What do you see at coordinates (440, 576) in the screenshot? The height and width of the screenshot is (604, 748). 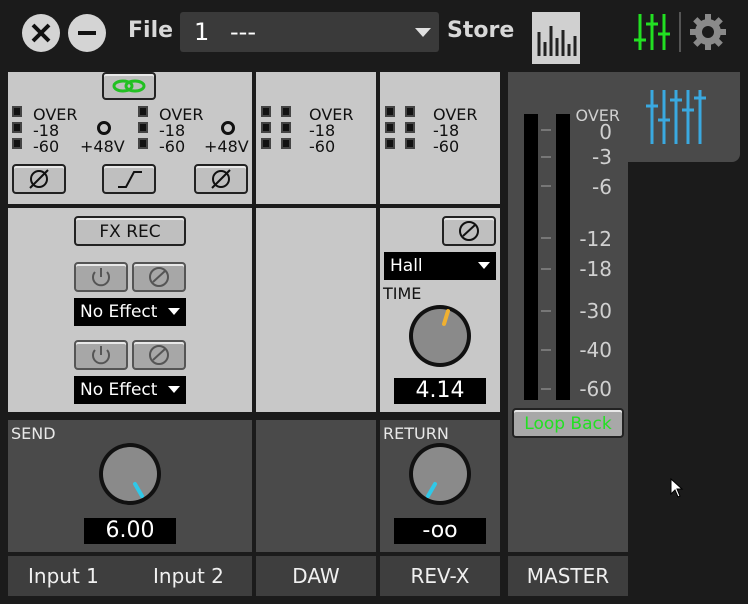 I see `revx-label: REV-X` at bounding box center [440, 576].